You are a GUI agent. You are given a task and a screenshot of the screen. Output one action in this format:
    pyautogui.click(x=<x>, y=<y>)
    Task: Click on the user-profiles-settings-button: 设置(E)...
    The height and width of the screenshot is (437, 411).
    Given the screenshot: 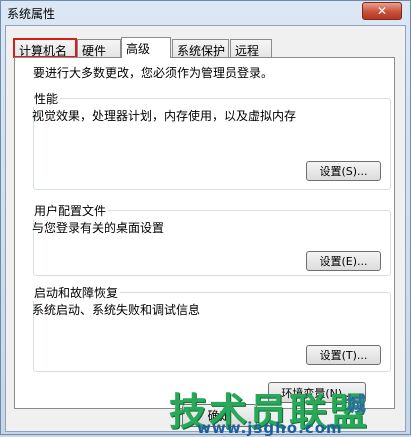 What is the action you would take?
    pyautogui.click(x=343, y=261)
    